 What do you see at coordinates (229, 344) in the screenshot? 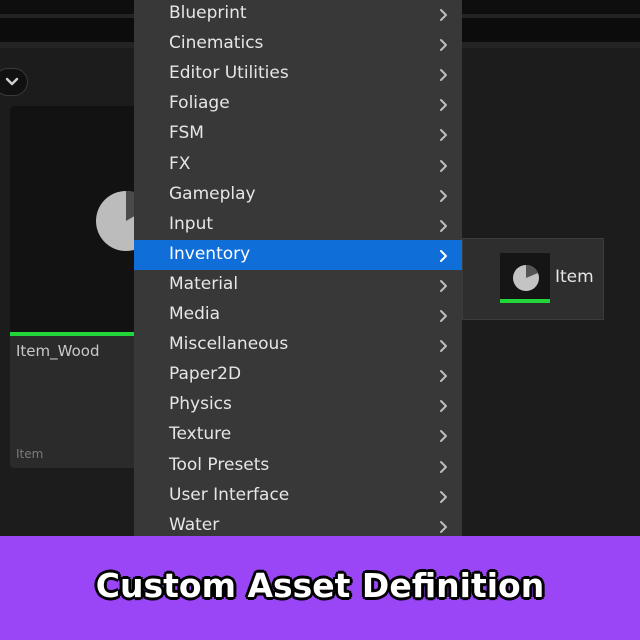
I see `menu-item-label: Miscellaneous` at bounding box center [229, 344].